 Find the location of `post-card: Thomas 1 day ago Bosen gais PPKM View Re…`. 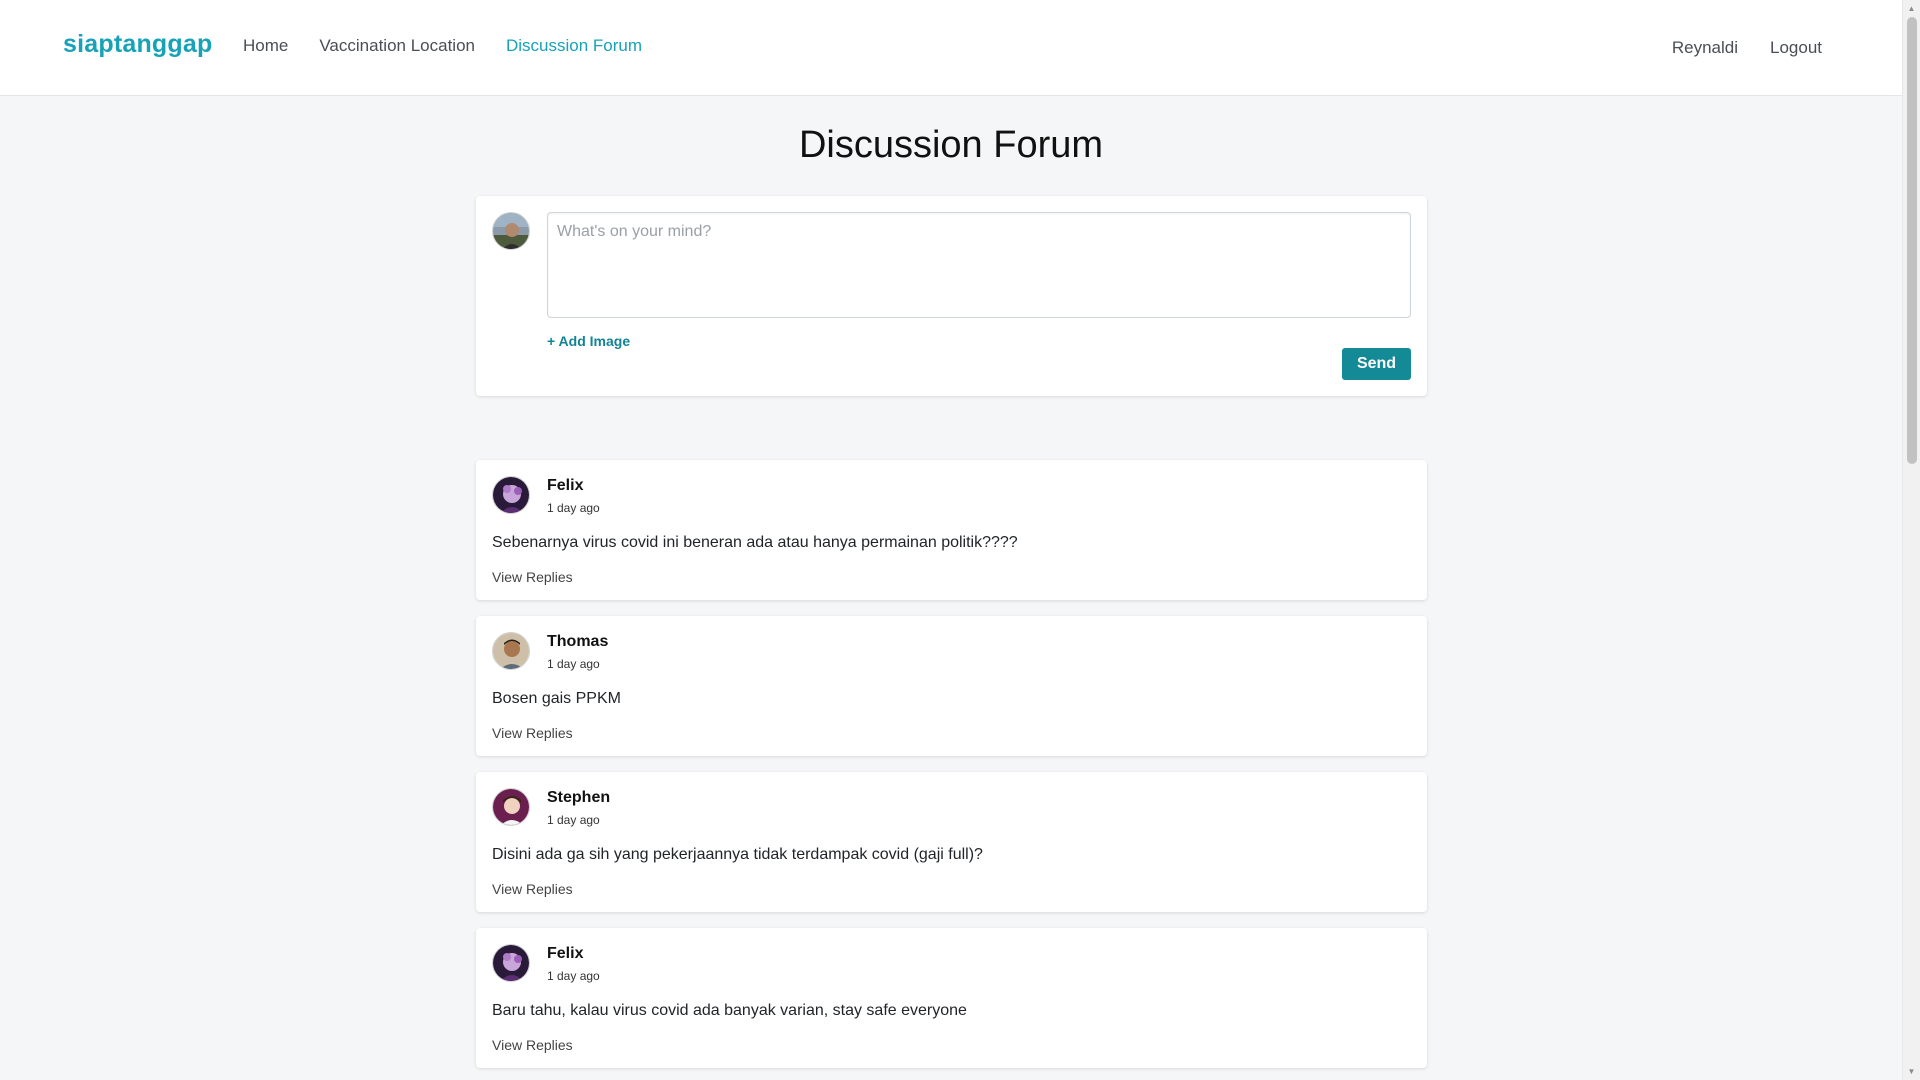

post-card: Thomas 1 day ago Bosen gais PPKM View Re… is located at coordinates (951, 686).